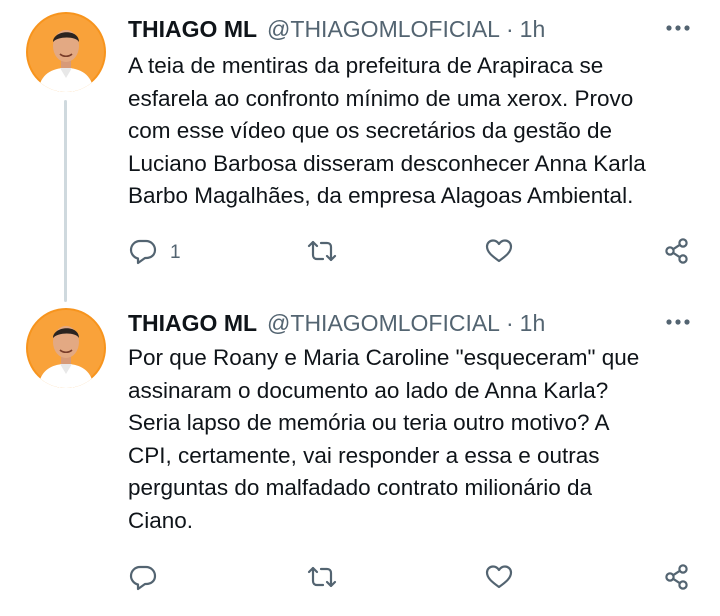 The image size is (720, 616). I want to click on tweet-actions: 1, so click(413, 253).